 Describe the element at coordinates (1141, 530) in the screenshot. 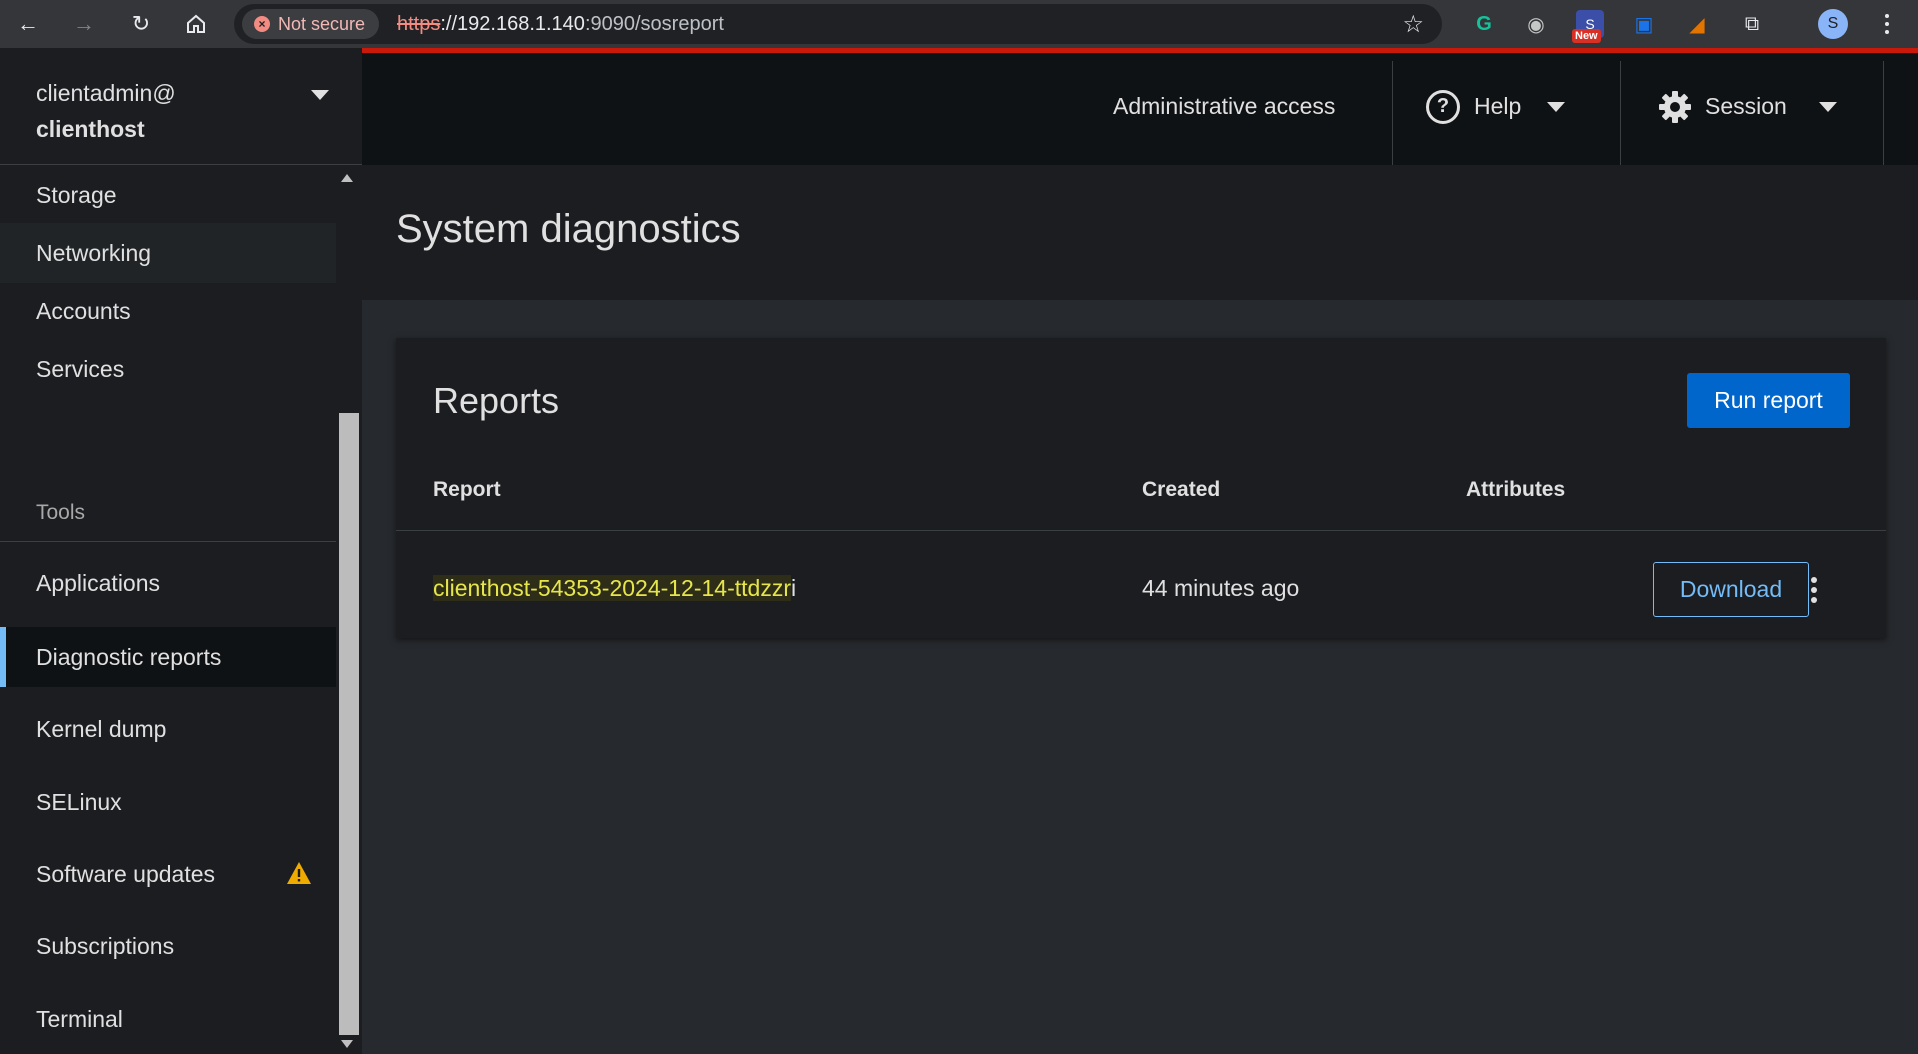

I see `table-divider` at that location.